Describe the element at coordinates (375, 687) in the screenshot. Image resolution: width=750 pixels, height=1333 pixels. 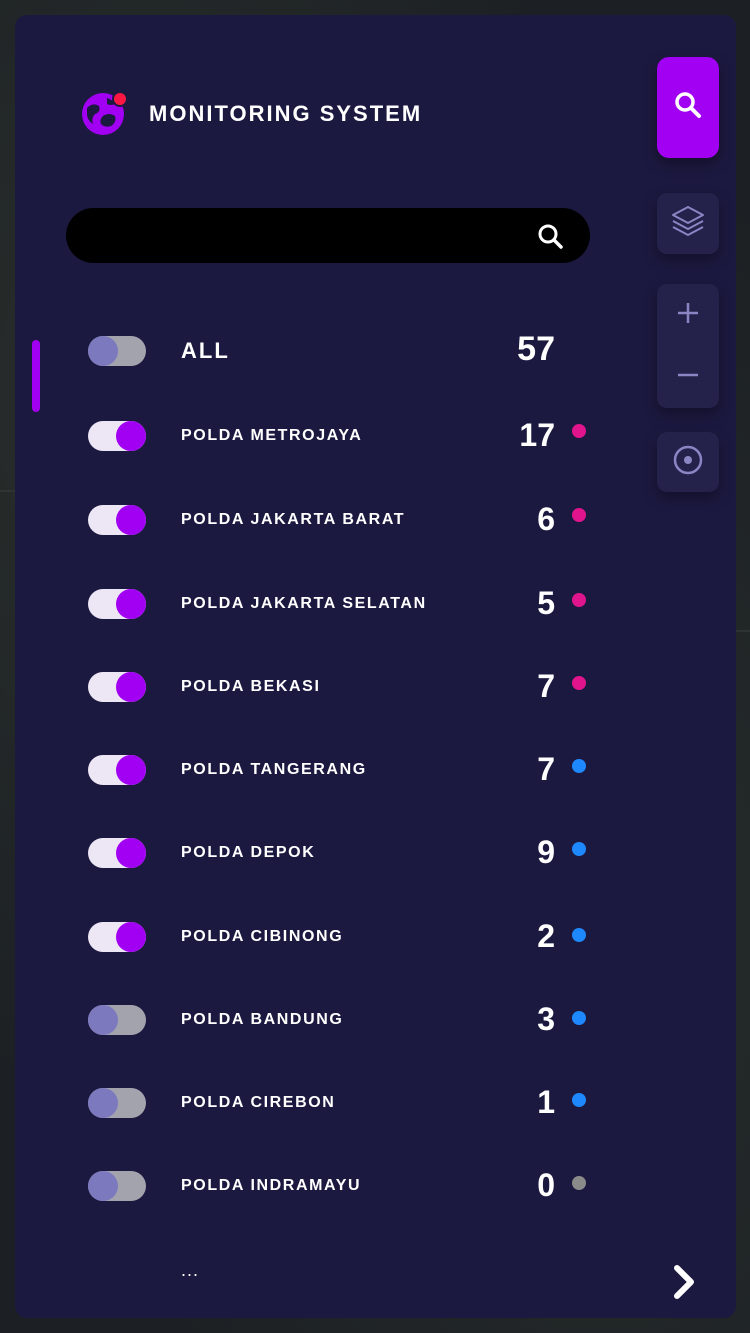
I see `list-item: POLDA BEKASI 7` at that location.